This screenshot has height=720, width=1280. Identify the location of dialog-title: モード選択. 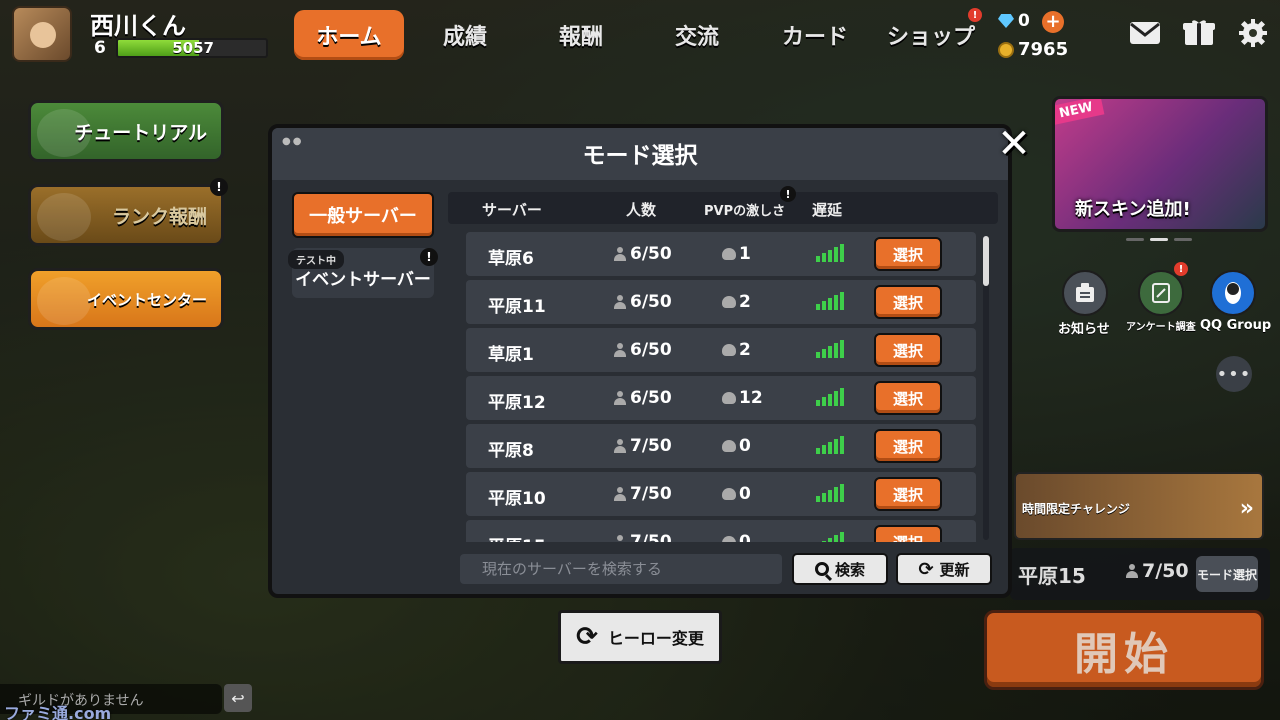
(640, 156).